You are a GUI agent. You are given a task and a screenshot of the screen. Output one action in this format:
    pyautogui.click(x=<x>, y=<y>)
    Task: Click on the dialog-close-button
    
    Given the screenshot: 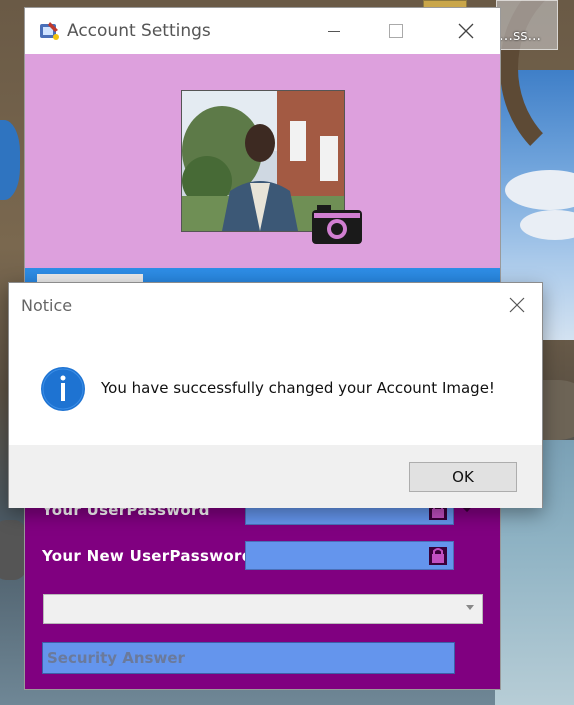 What is the action you would take?
    pyautogui.click(x=517, y=305)
    